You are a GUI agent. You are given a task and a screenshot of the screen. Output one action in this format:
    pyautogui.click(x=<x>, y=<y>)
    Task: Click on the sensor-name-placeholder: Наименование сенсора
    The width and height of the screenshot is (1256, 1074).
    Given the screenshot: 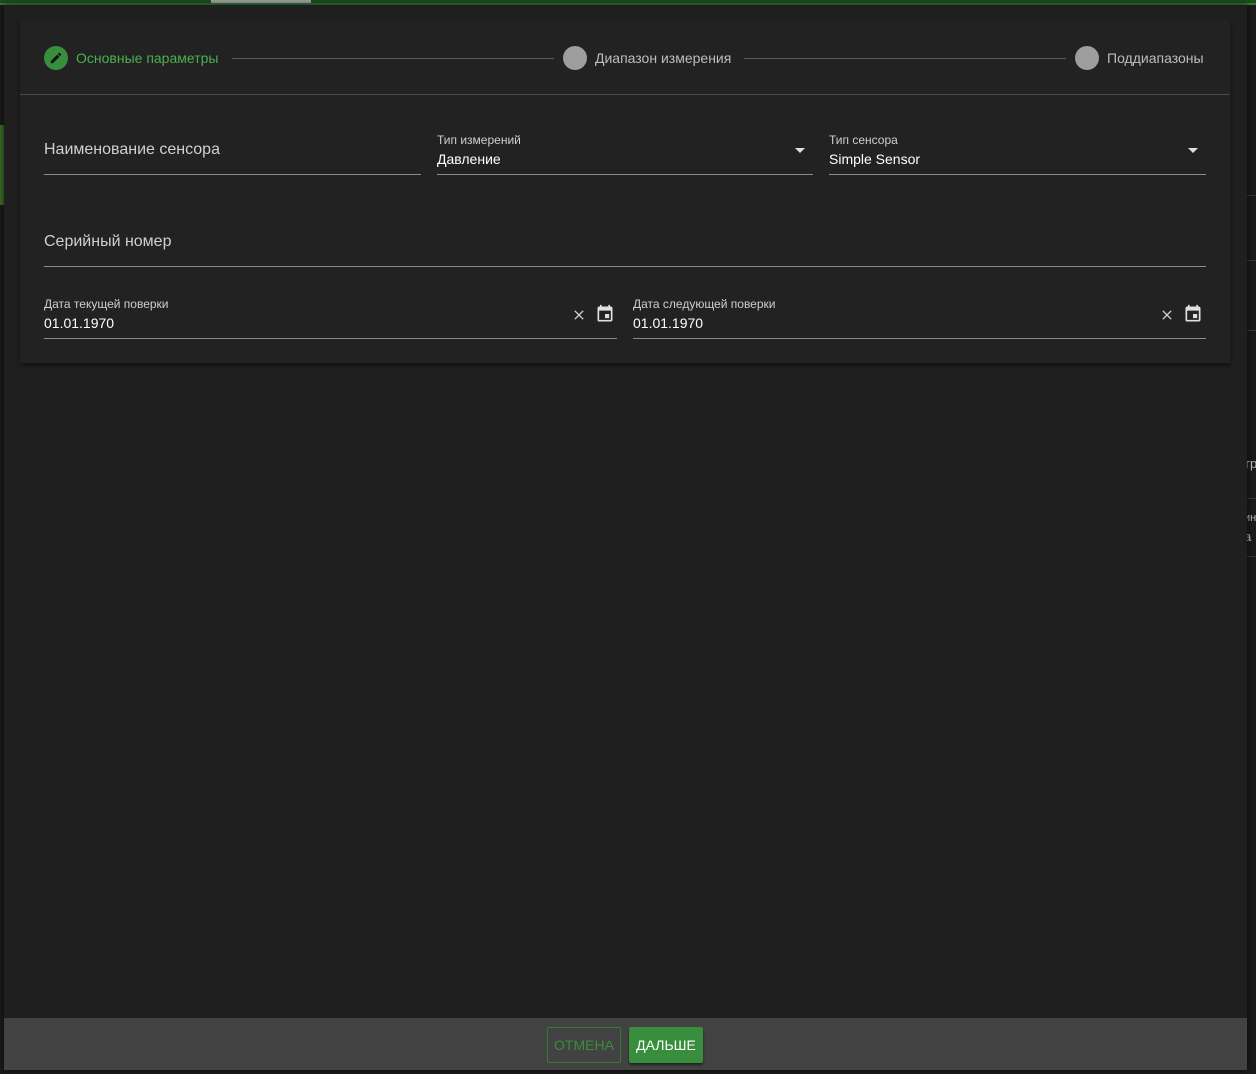 What is the action you would take?
    pyautogui.click(x=132, y=149)
    